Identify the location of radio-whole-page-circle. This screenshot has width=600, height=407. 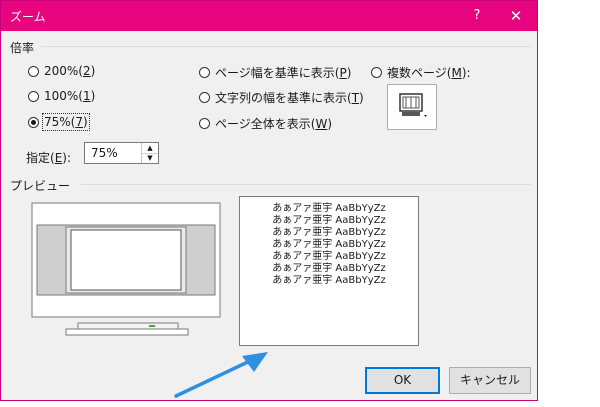
(204, 123).